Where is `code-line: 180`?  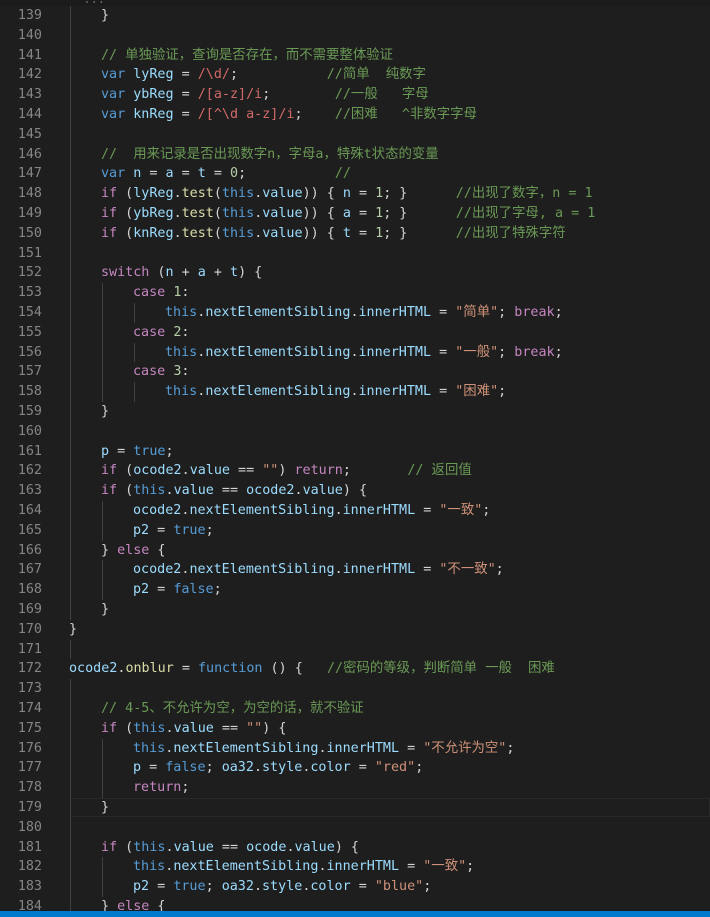
code-line: 180 is located at coordinates (355, 827).